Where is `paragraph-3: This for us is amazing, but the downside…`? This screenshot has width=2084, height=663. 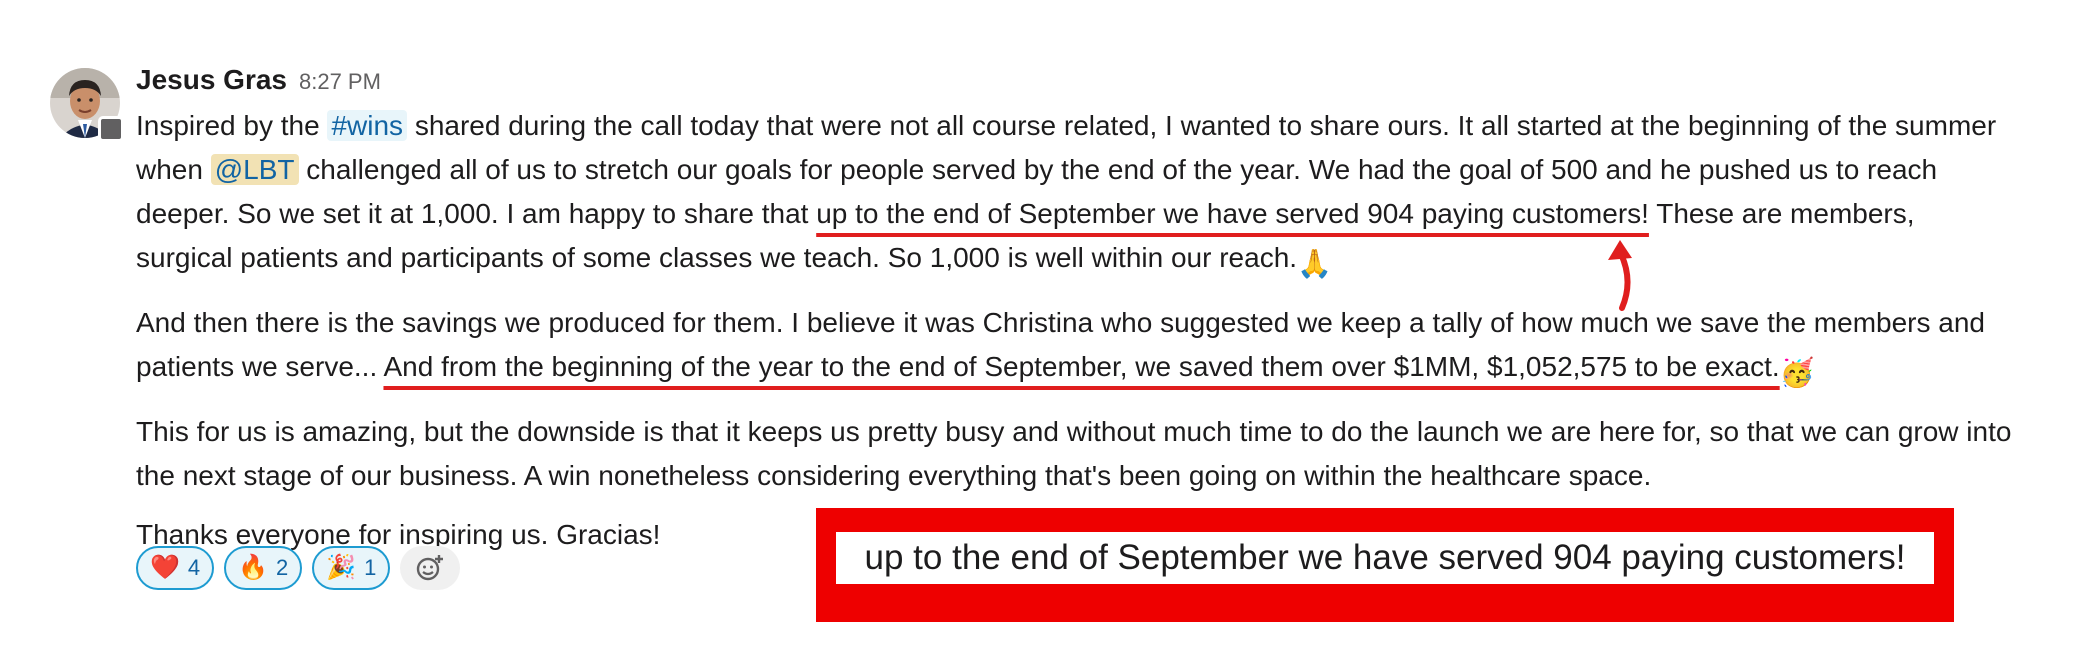 paragraph-3: This for us is amazing, but the downside… is located at coordinates (1074, 453).